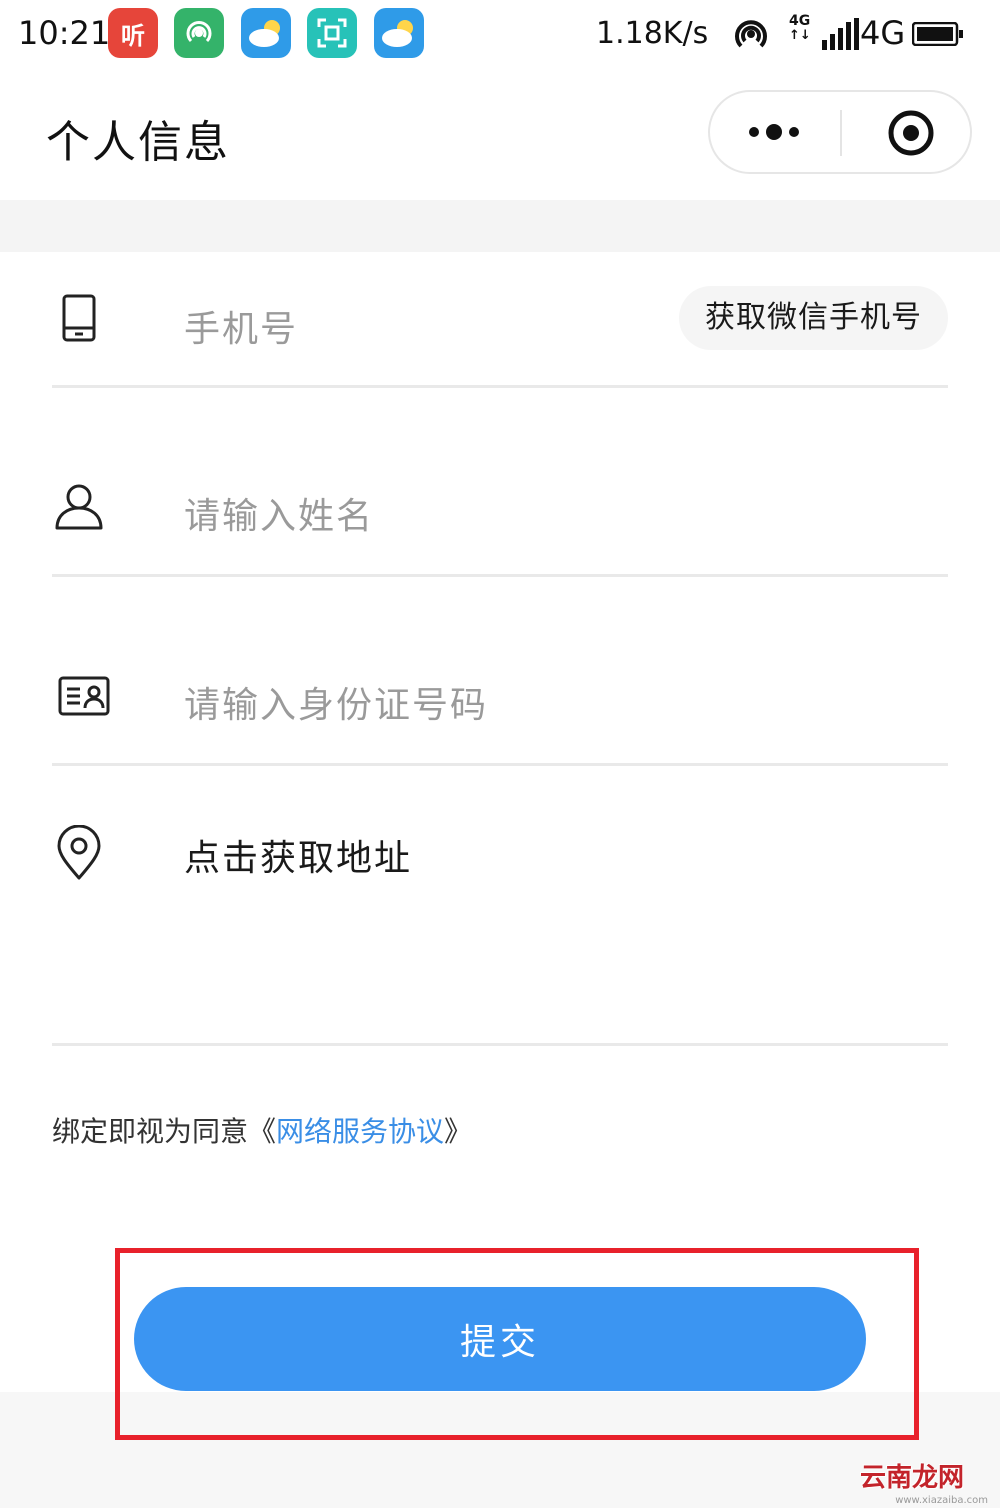 The height and width of the screenshot is (1508, 1000). What do you see at coordinates (298, 858) in the screenshot?
I see `get-address-label: 点击获取地址` at bounding box center [298, 858].